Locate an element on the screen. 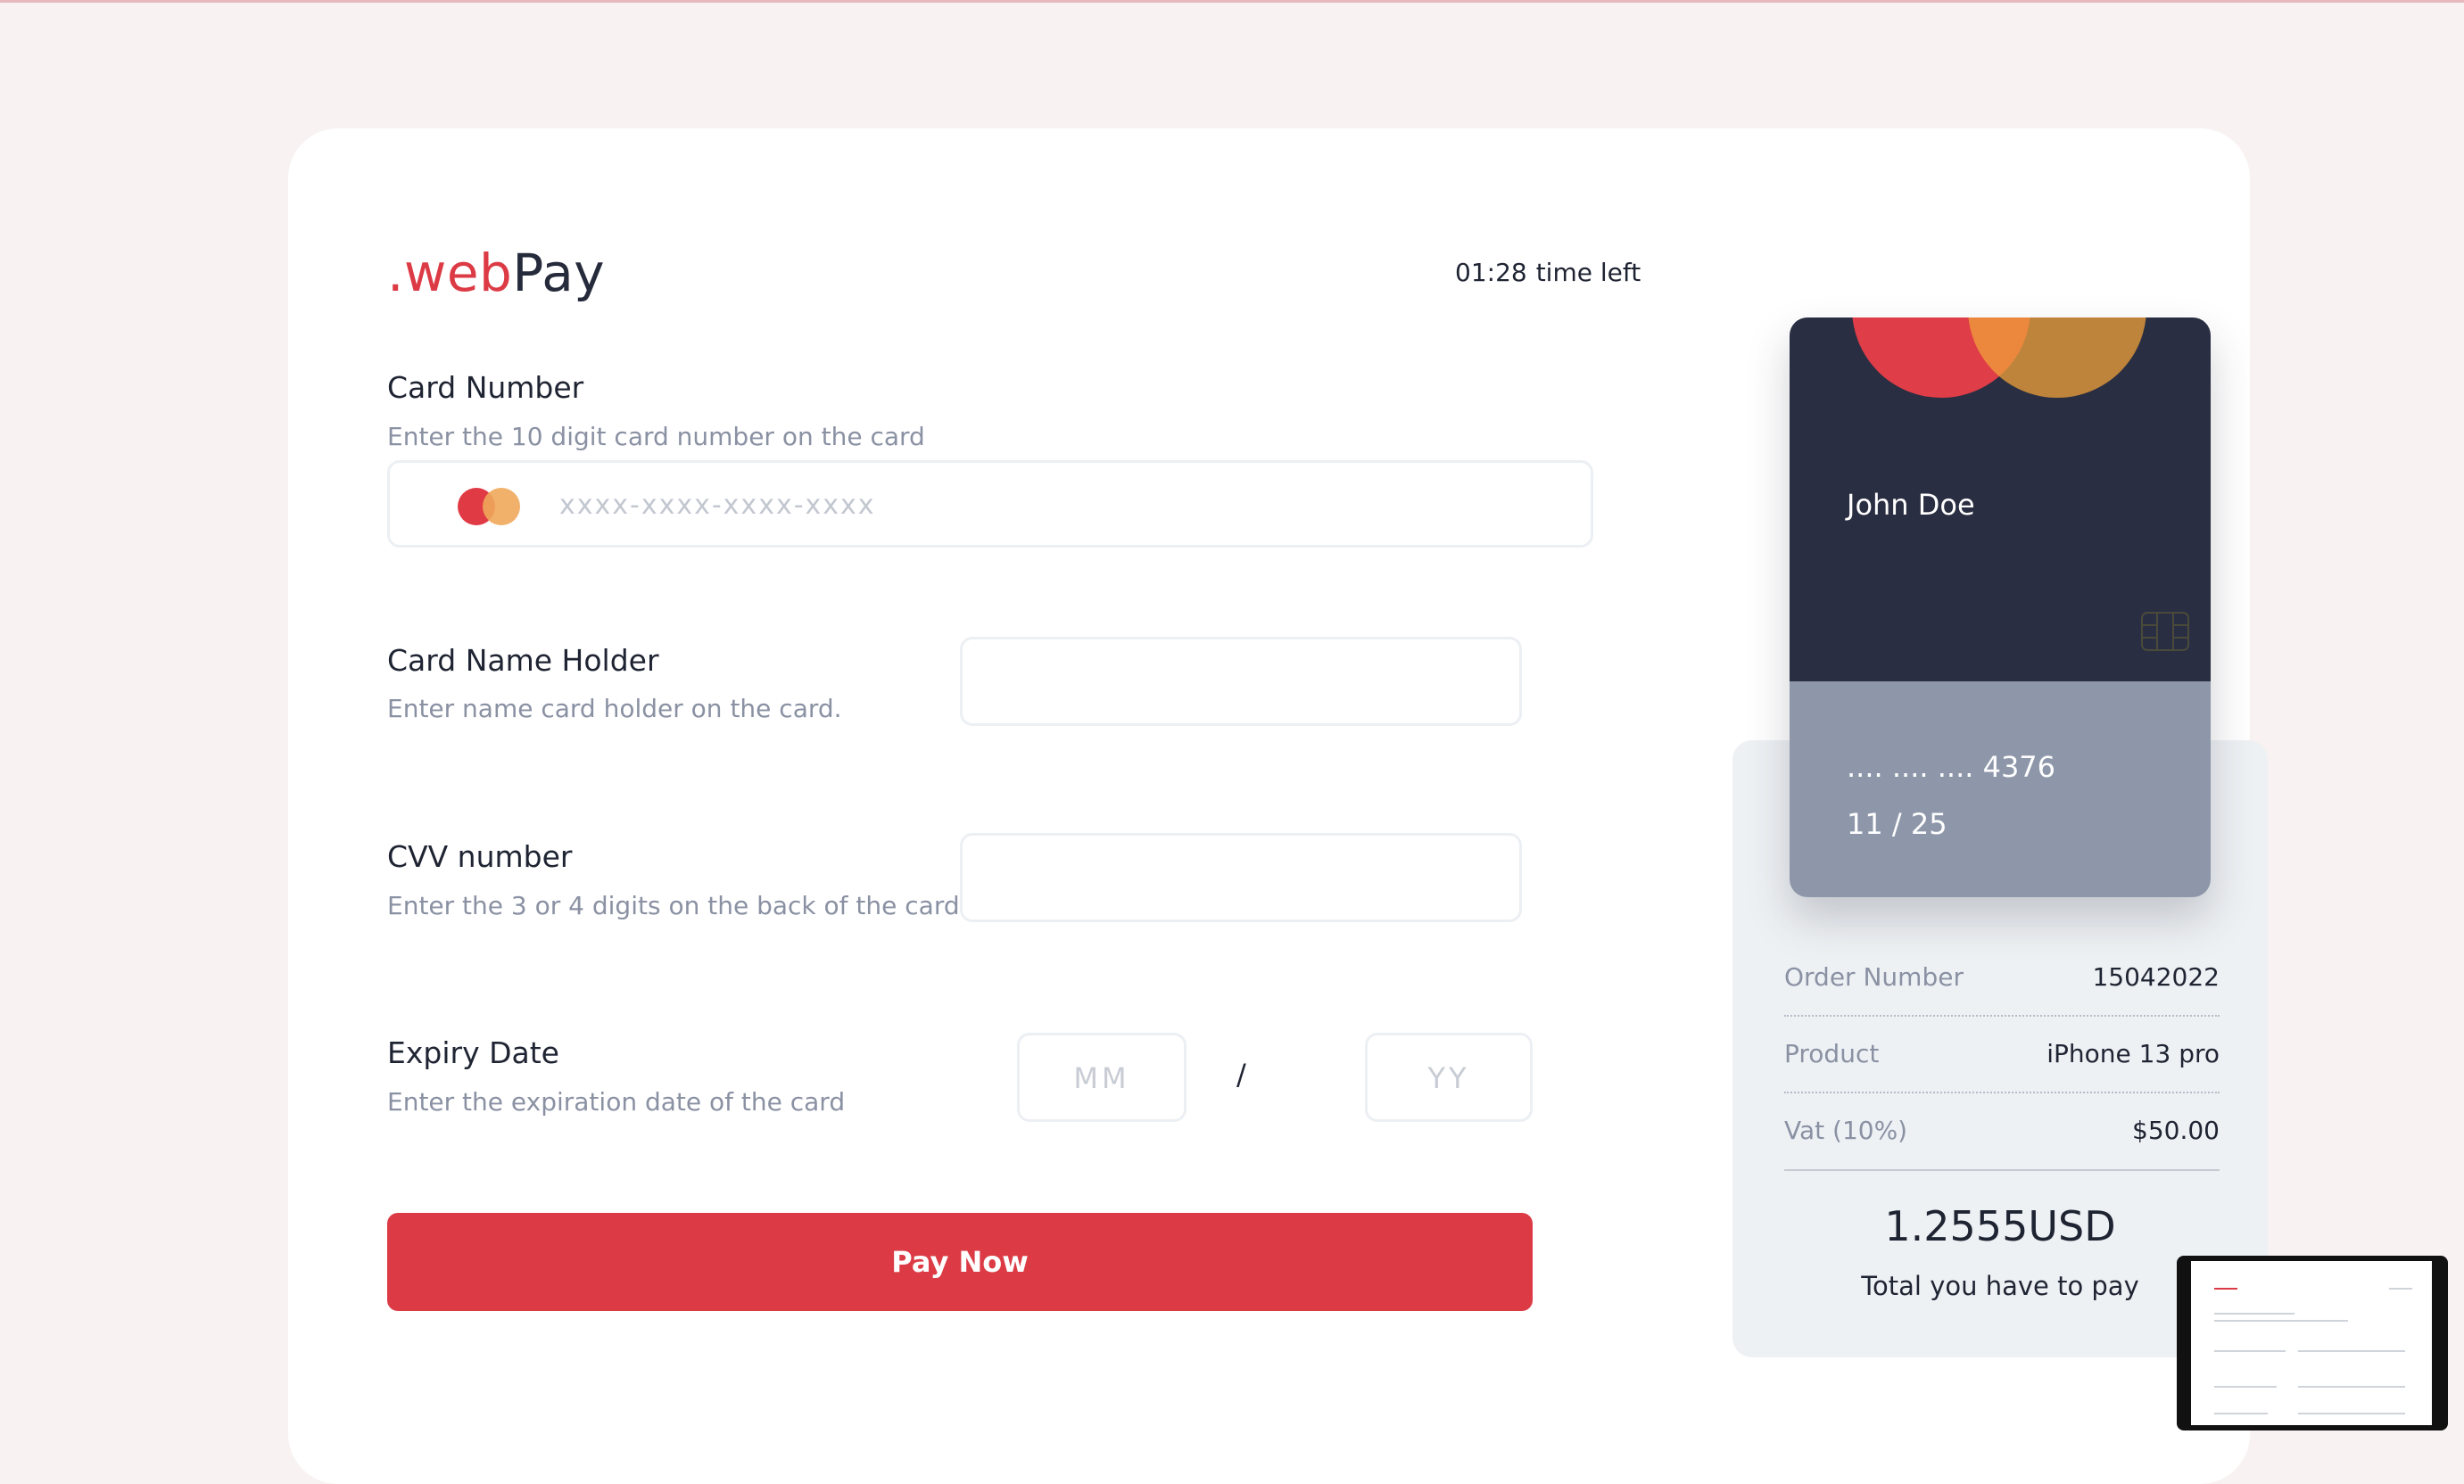  summary-row-label: Product is located at coordinates (1832, 1053).